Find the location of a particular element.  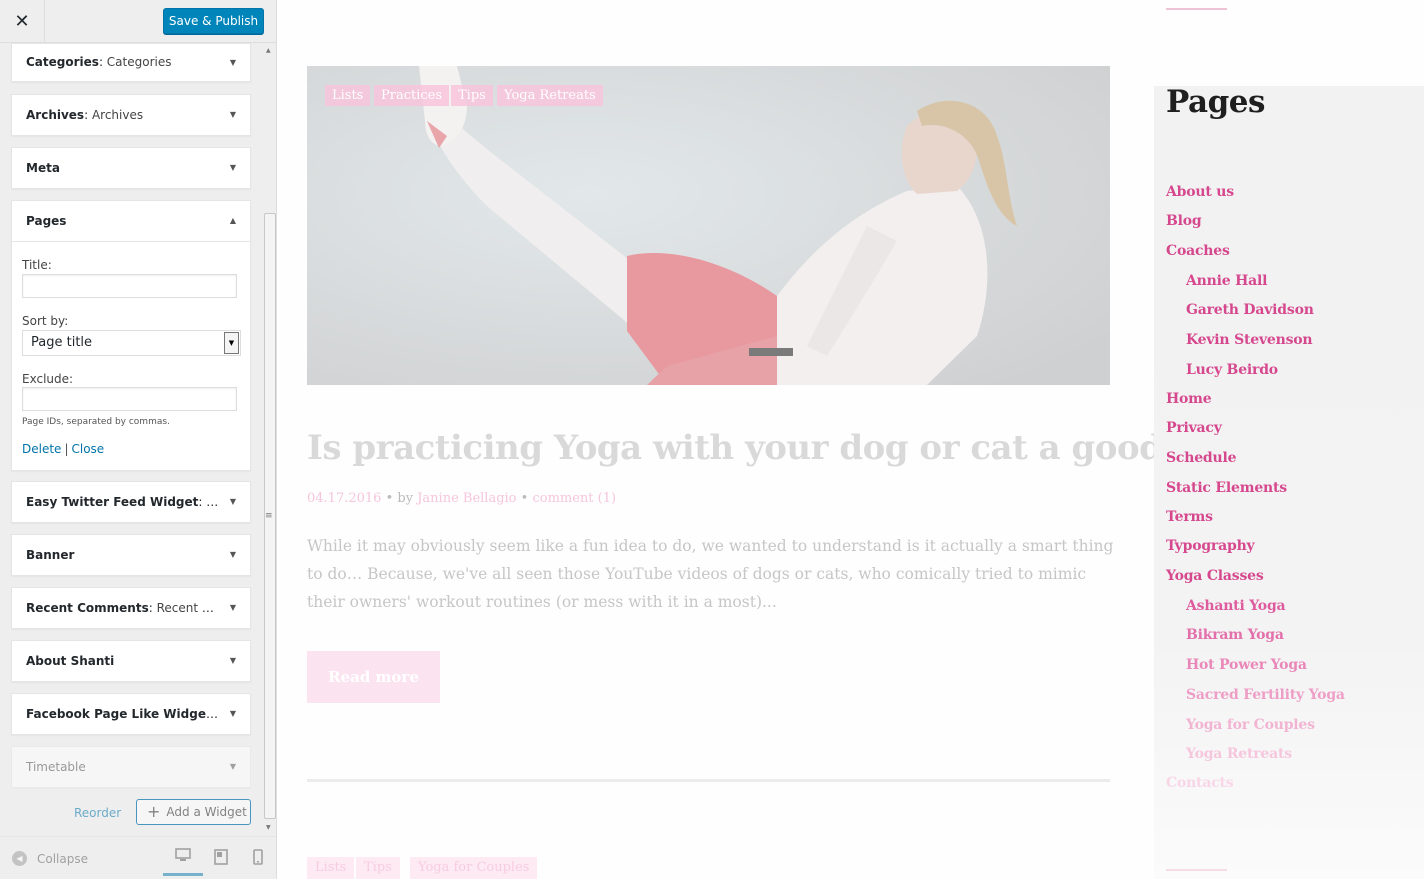

page-link-bikram-yoga: Bikram Yoga is located at coordinates (1235, 635).